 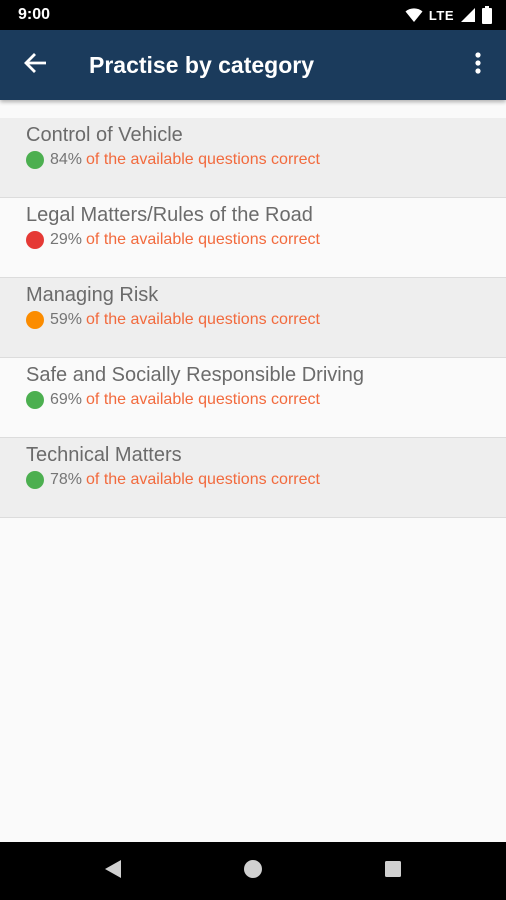 I want to click on score-percent: 59%, so click(x=66, y=319).